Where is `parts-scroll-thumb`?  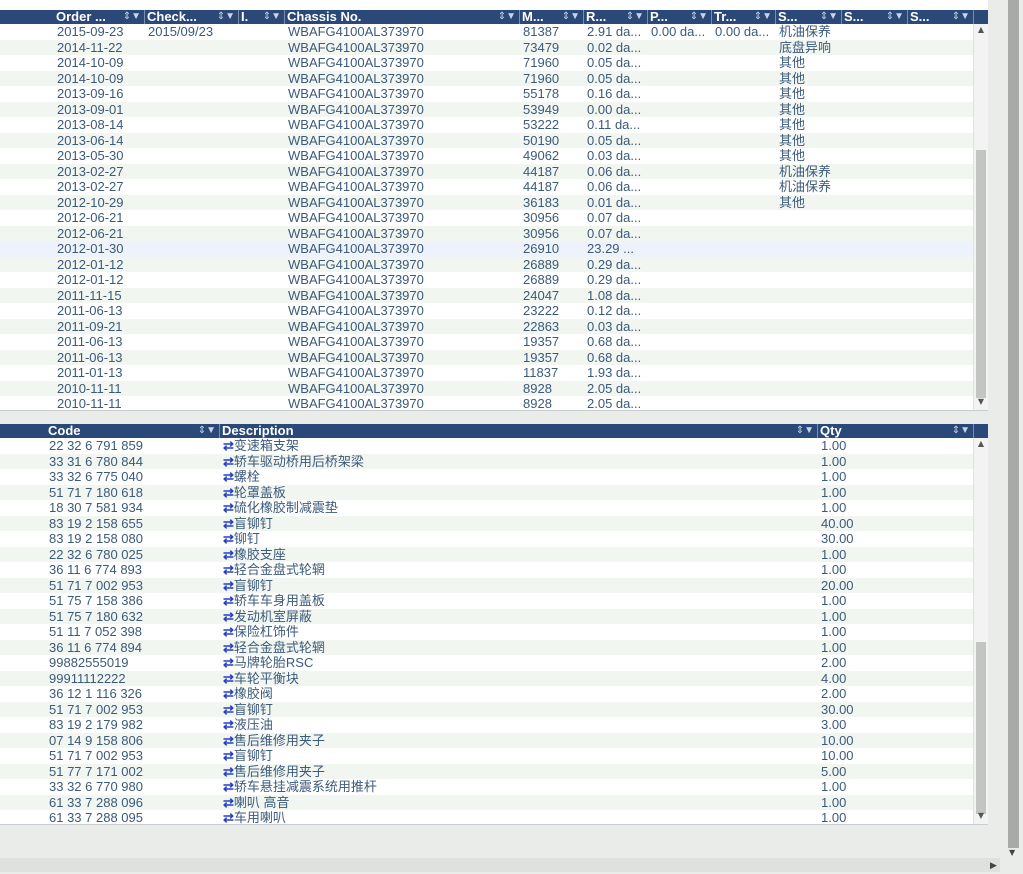
parts-scroll-thumb is located at coordinates (981, 728).